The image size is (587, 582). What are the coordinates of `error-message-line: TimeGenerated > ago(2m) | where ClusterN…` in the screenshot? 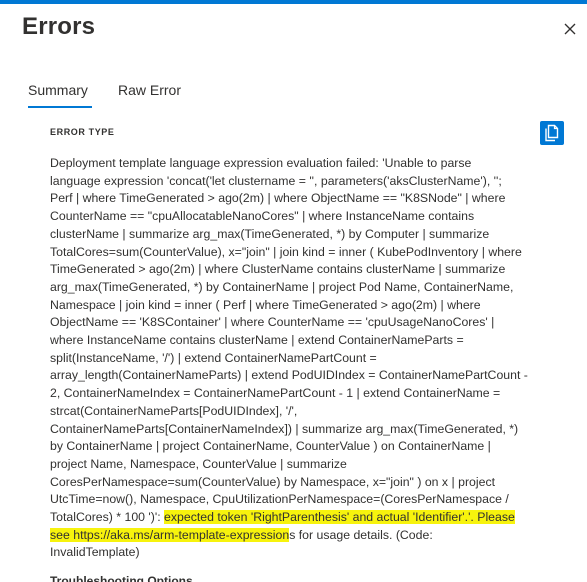 It's located at (278, 269).